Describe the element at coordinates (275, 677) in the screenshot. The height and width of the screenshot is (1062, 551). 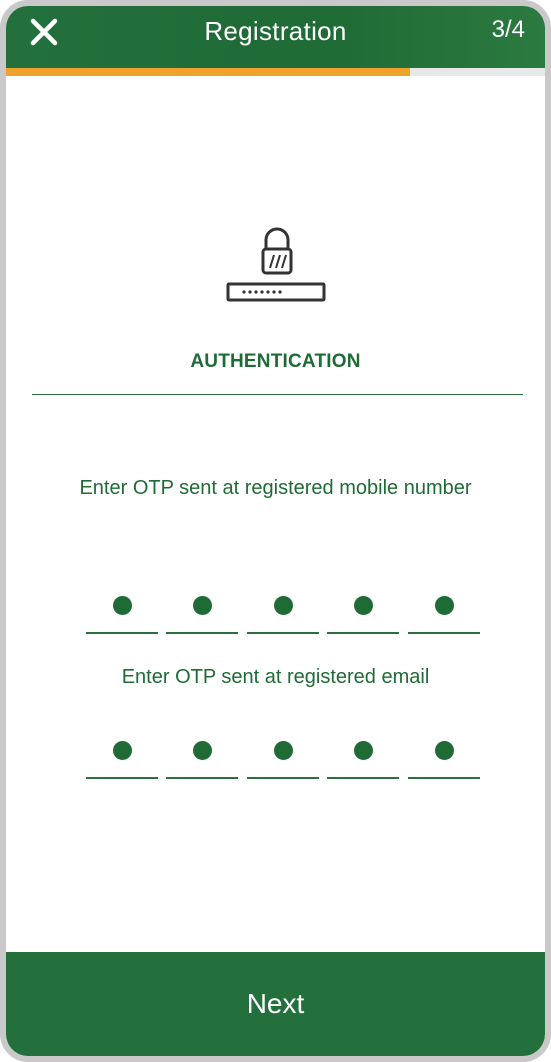
I see `email-otp-prompt: Enter OTP sent at registered email` at that location.